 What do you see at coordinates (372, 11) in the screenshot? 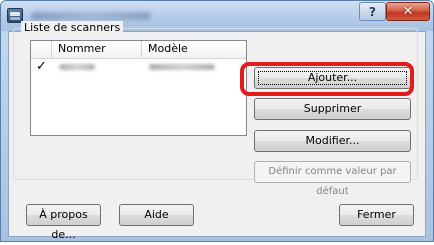
I see `help-title-button: ?` at bounding box center [372, 11].